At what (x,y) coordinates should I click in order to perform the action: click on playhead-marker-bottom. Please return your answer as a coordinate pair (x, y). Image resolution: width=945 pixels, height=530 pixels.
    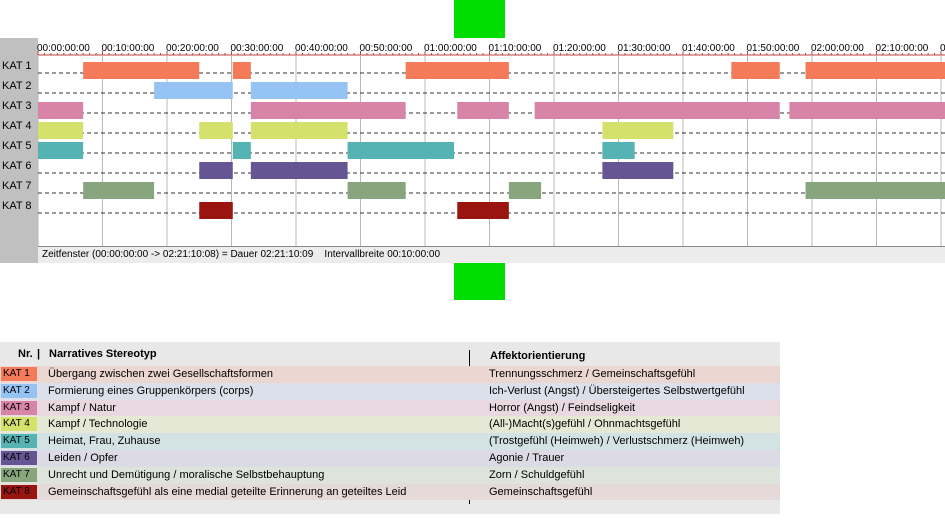
    Looking at the image, I should click on (479, 281).